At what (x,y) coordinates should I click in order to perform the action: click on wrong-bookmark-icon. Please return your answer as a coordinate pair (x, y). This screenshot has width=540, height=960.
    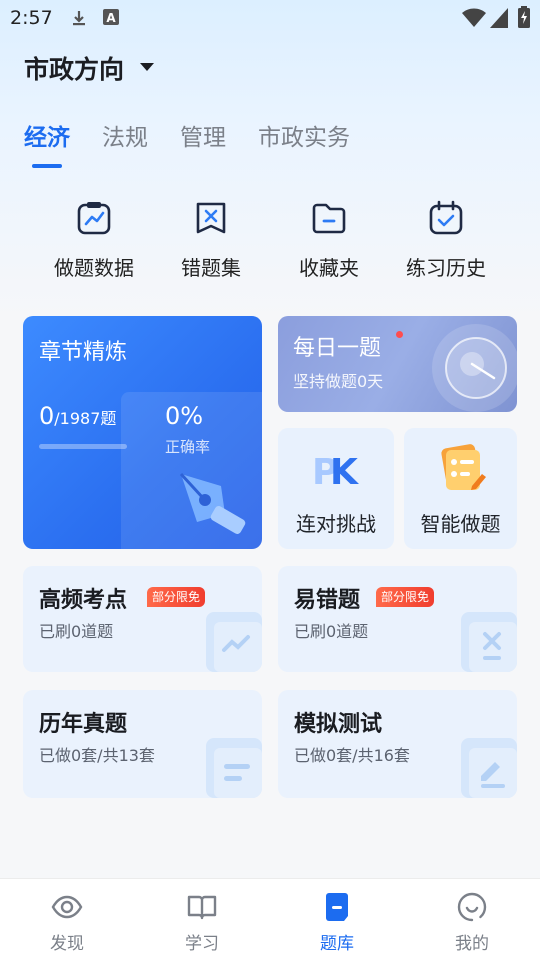
    Looking at the image, I should click on (211, 218).